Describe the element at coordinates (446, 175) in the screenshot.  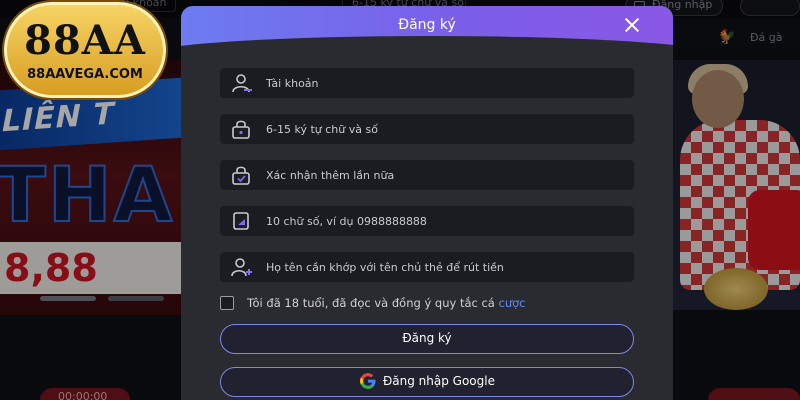
I see `confirm-password-input` at that location.